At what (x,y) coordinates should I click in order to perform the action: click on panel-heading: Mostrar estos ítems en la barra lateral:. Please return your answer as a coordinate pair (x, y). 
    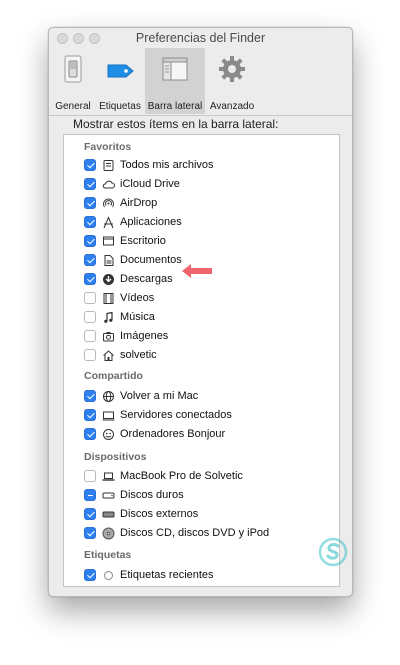
    Looking at the image, I should click on (176, 124).